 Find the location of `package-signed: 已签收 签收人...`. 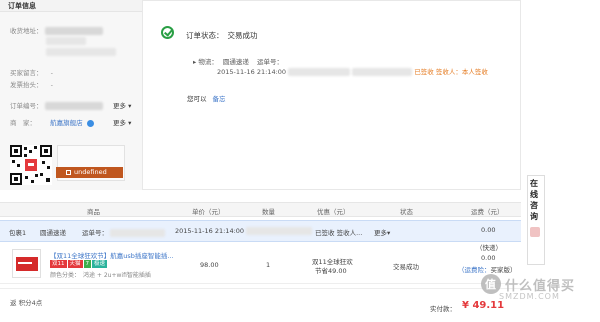

package-signed: 已签收 签收人... is located at coordinates (339, 233).